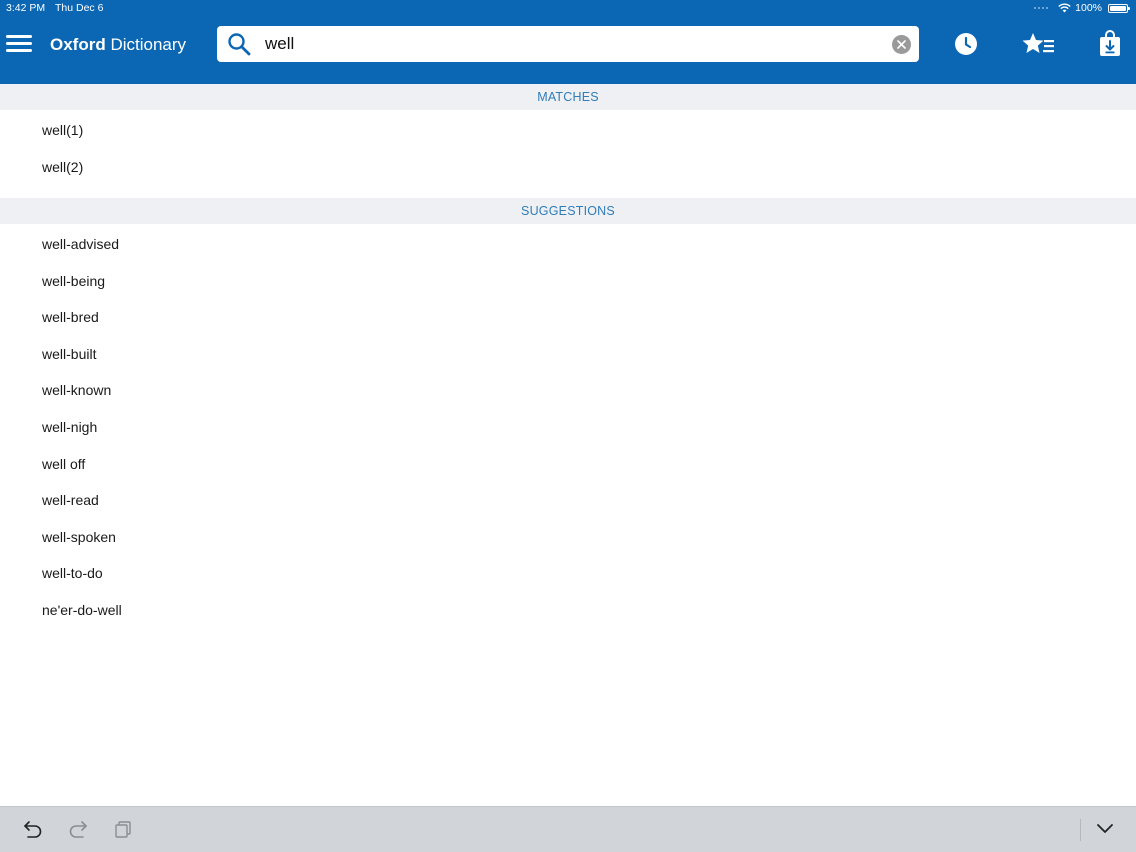 Image resolution: width=1136 pixels, height=852 pixels. Describe the element at coordinates (568, 8) in the screenshot. I see `status-bar: 3:42 PM Thu Dec 6 100%` at that location.